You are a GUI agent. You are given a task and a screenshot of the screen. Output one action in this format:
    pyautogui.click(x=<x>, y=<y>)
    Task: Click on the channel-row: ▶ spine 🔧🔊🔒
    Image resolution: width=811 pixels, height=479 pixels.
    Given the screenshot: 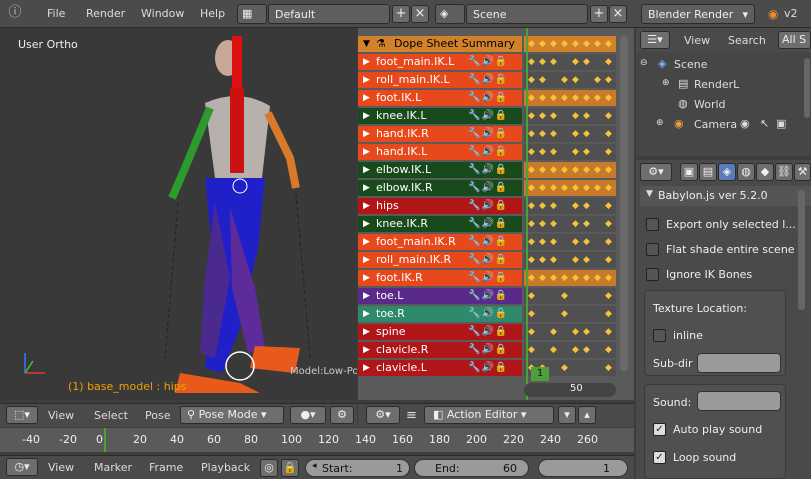 What is the action you would take?
    pyautogui.click(x=440, y=332)
    